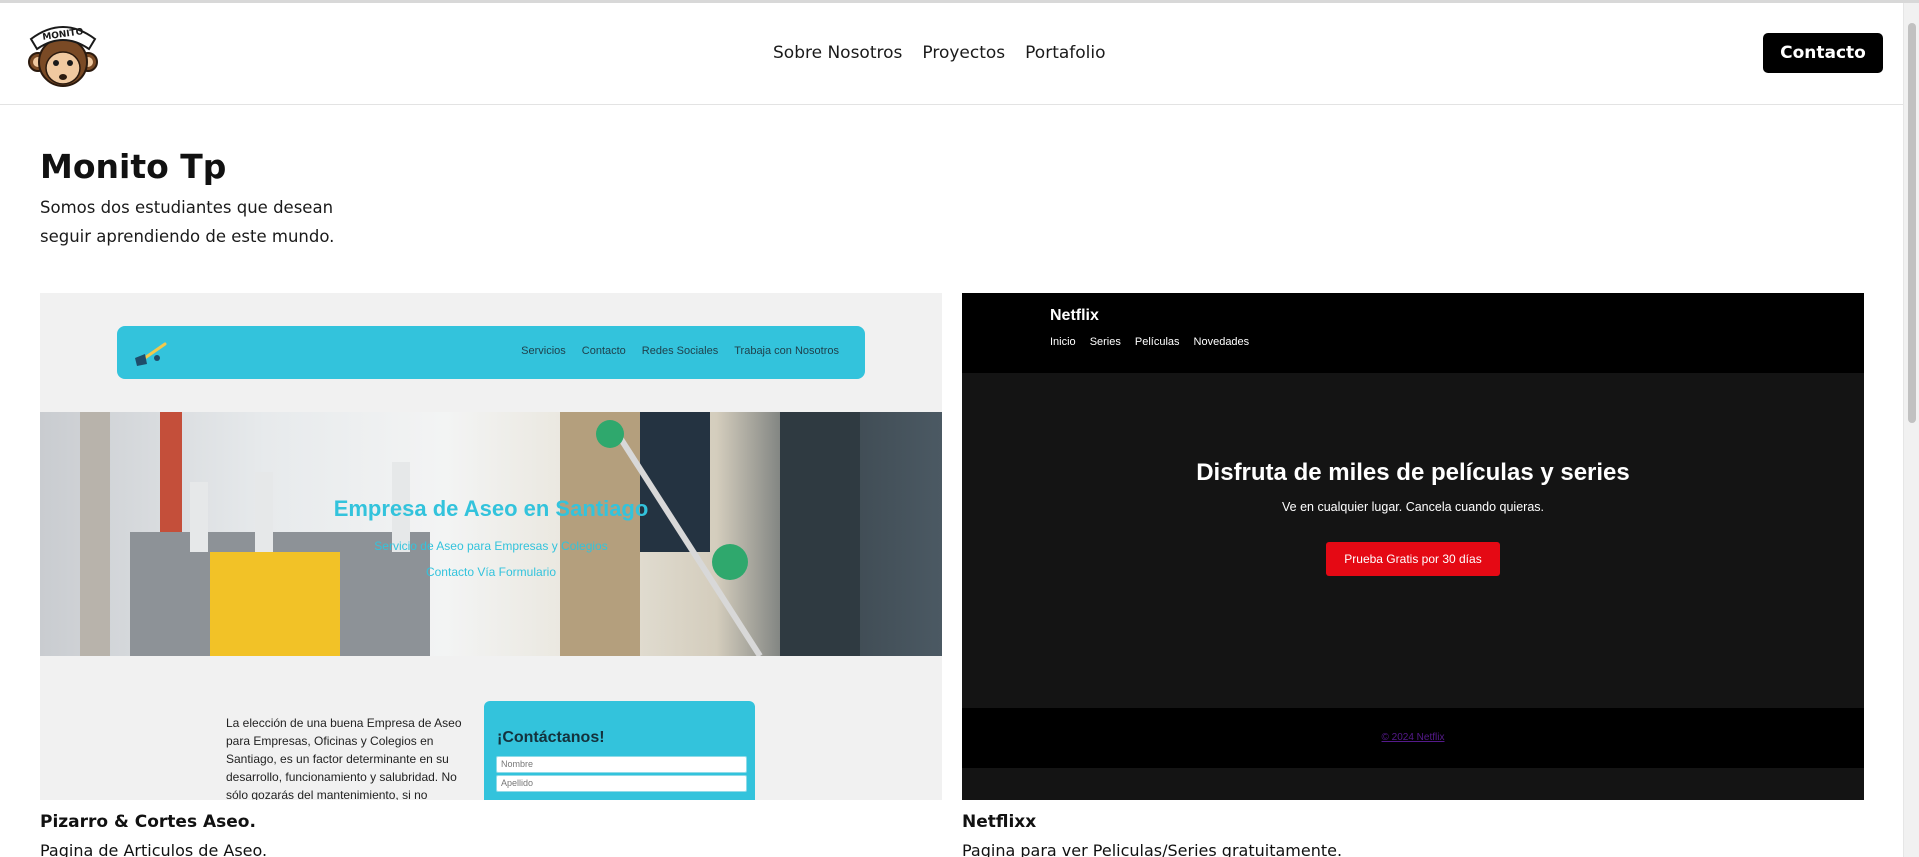 This screenshot has height=857, width=1919. I want to click on netflix-nav-series: Series, so click(1105, 342).